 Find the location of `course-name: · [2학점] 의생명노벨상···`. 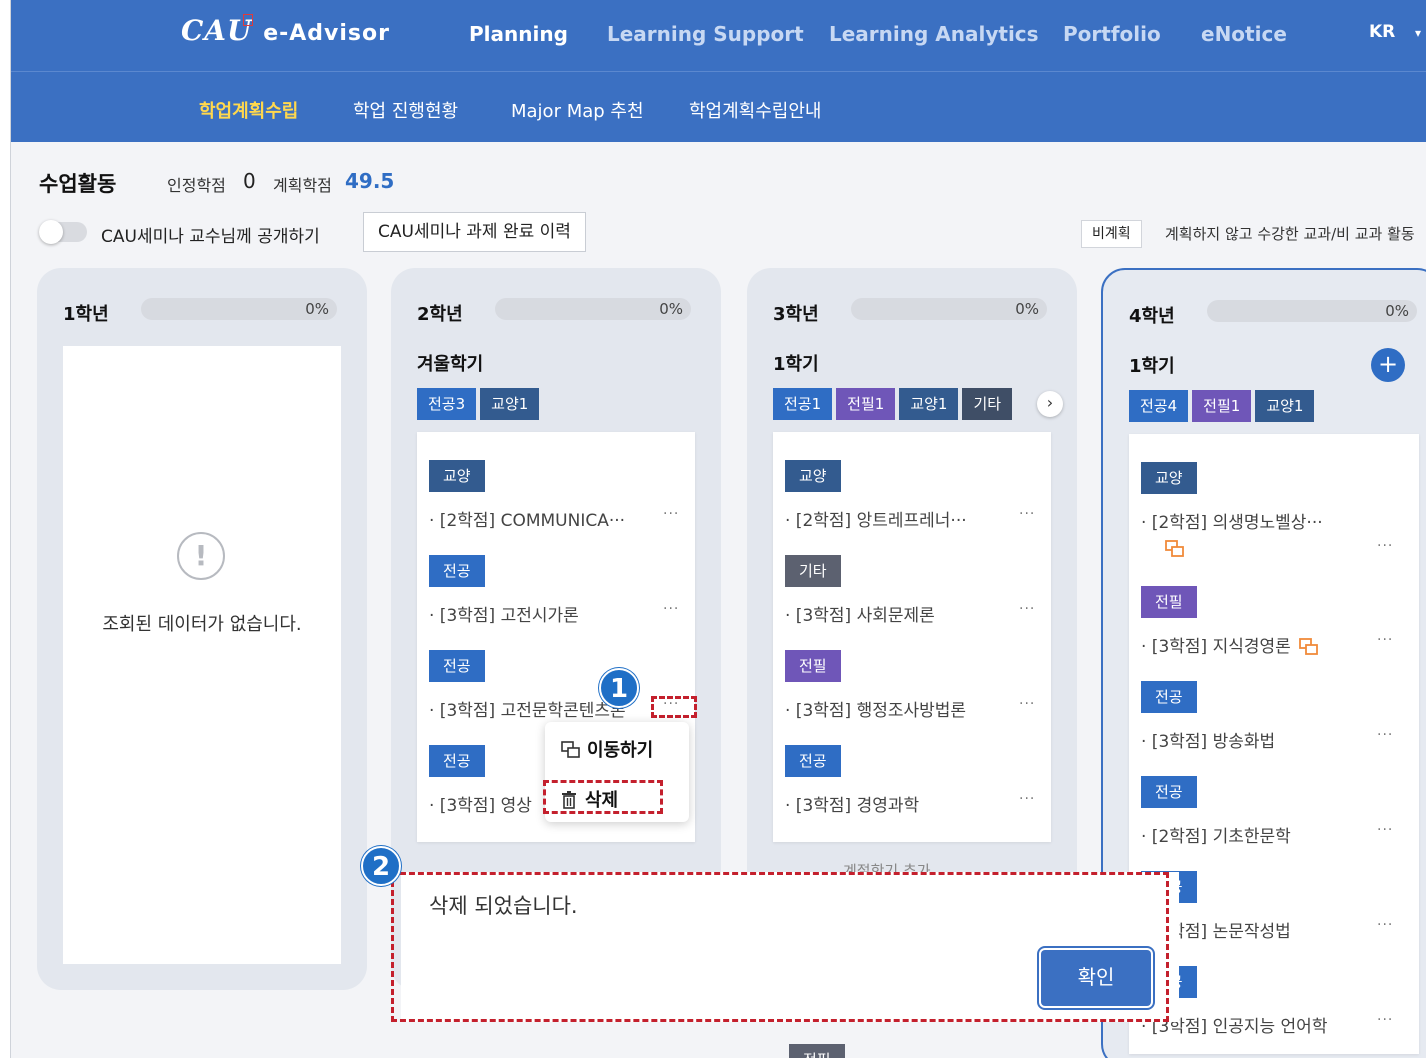

course-name: · [2학점] 의생명노벨상··· is located at coordinates (1232, 520).